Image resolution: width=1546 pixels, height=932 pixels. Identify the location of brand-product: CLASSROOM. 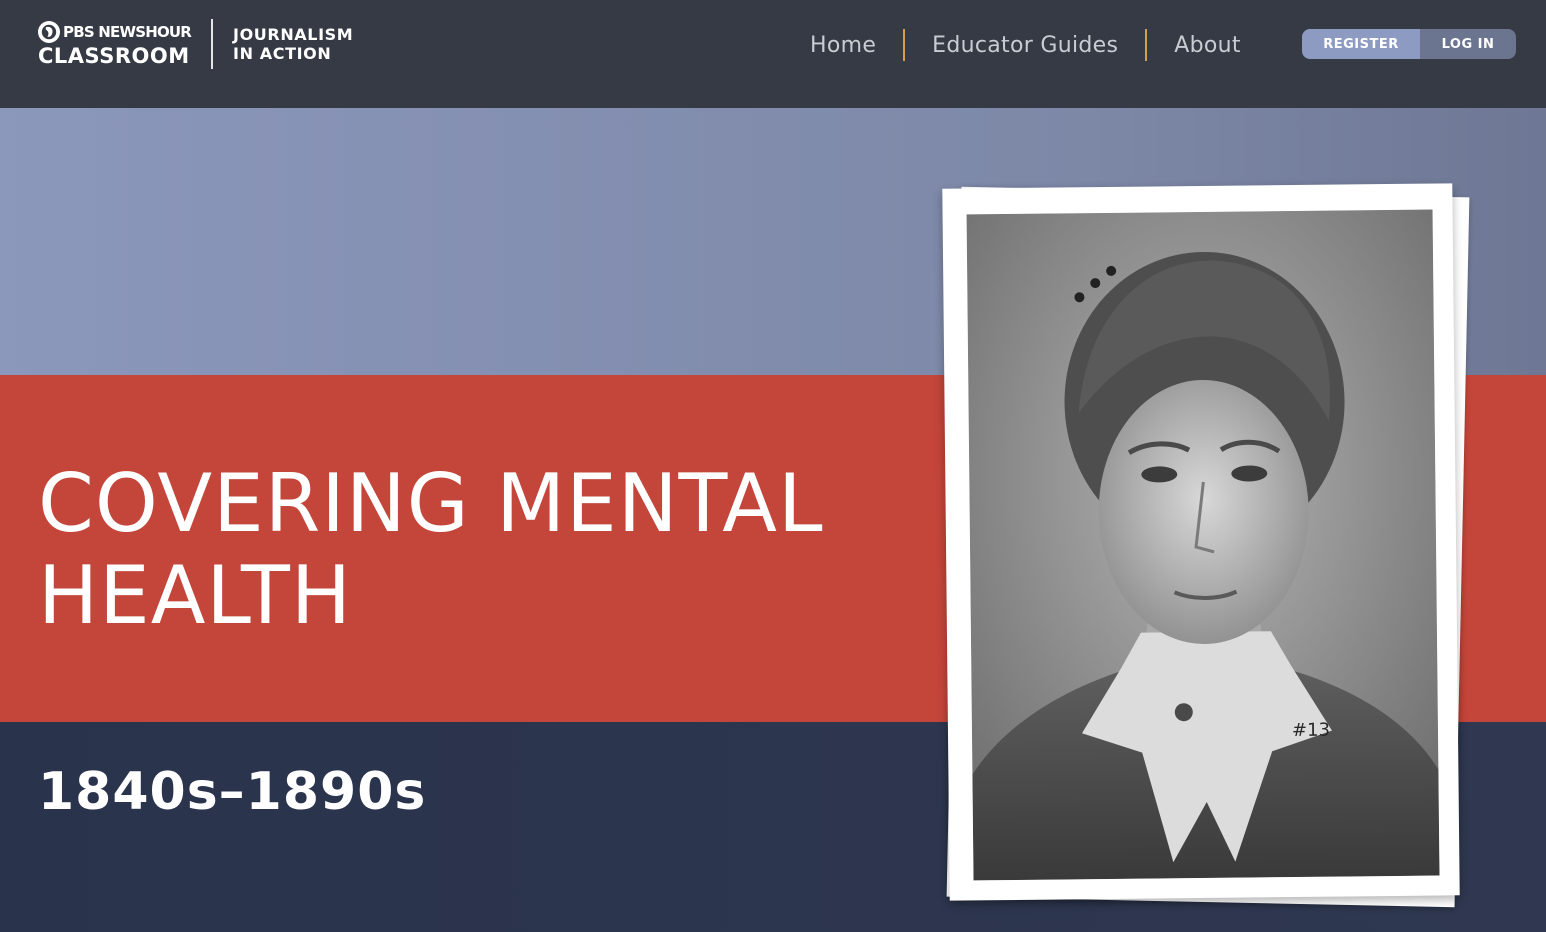
(114, 55).